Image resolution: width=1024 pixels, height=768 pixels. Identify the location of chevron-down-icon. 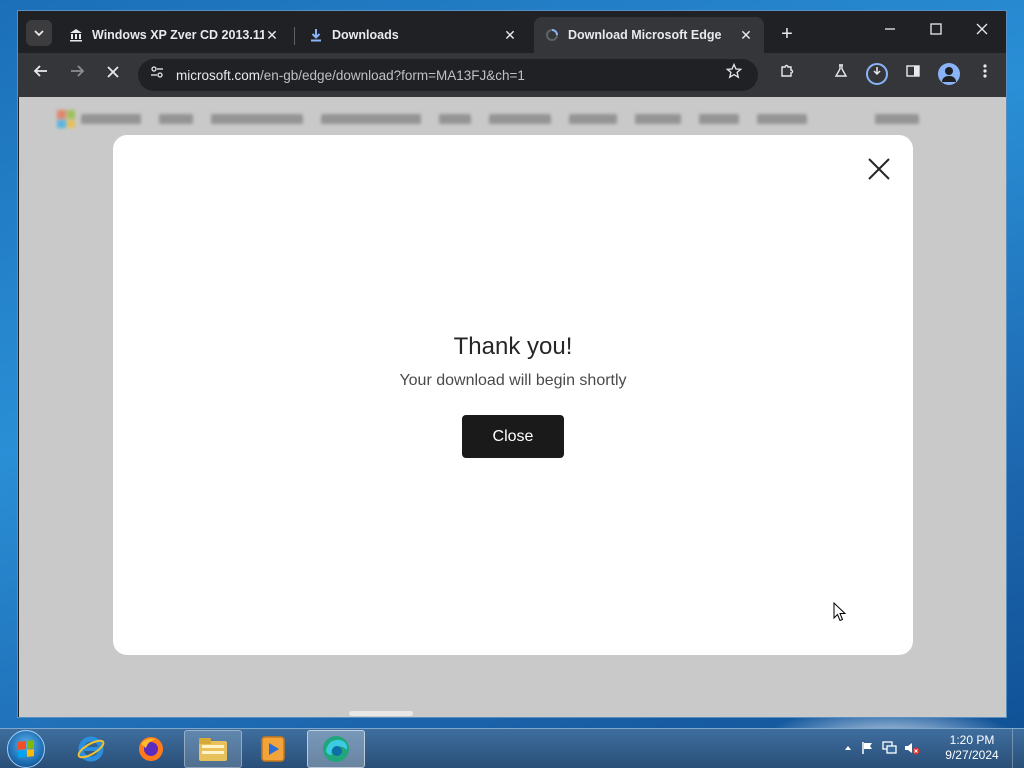
(39, 33).